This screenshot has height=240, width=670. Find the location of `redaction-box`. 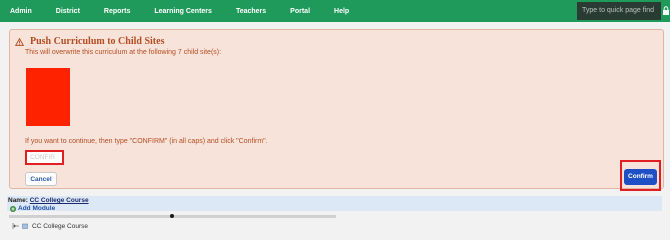

redaction-box is located at coordinates (48, 97).